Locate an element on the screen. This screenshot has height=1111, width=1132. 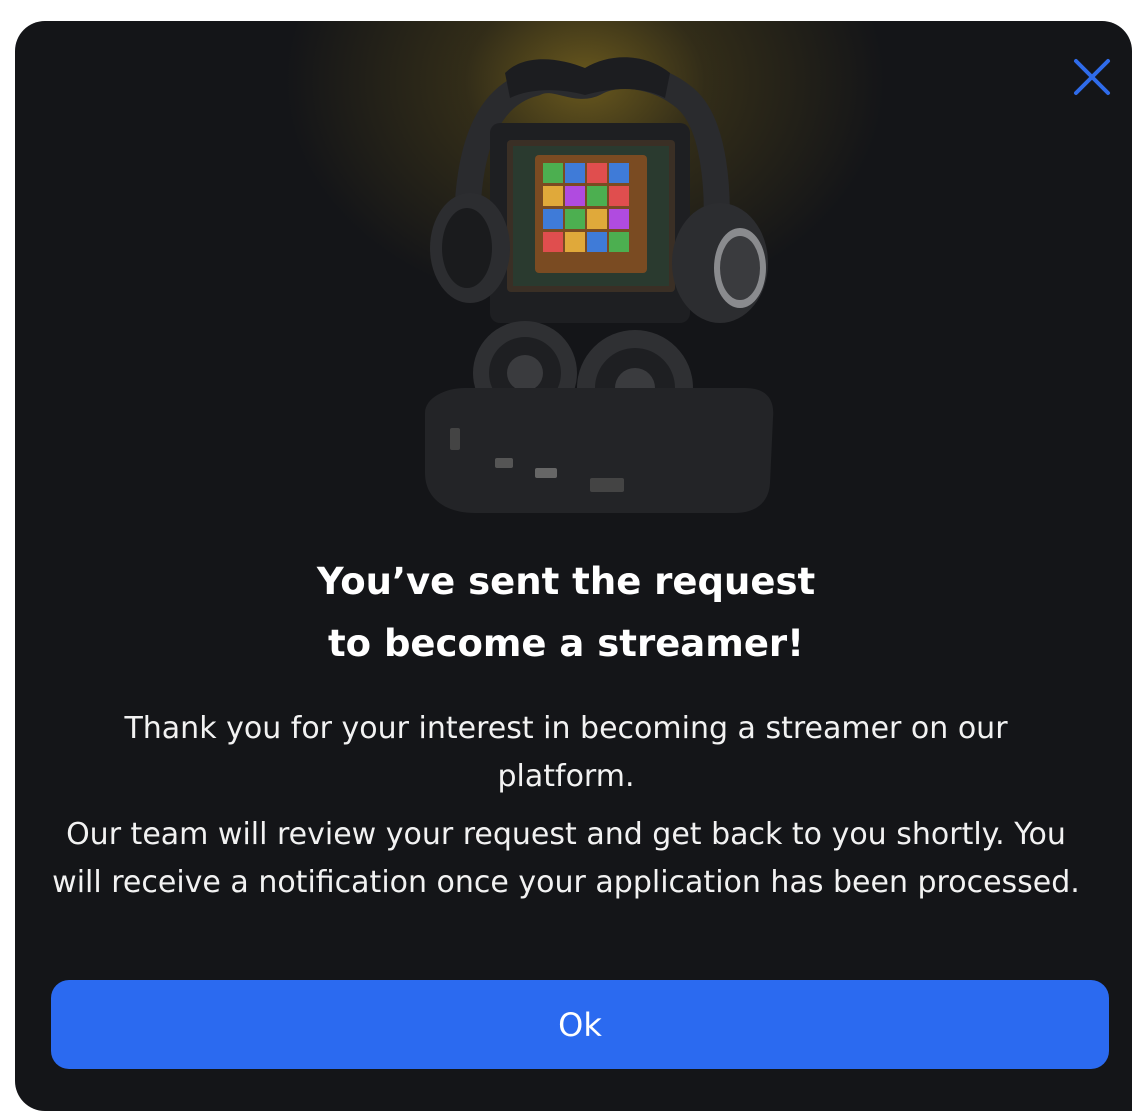
dialog-title-line1: You’ve sent the request is located at coordinates (566, 581).